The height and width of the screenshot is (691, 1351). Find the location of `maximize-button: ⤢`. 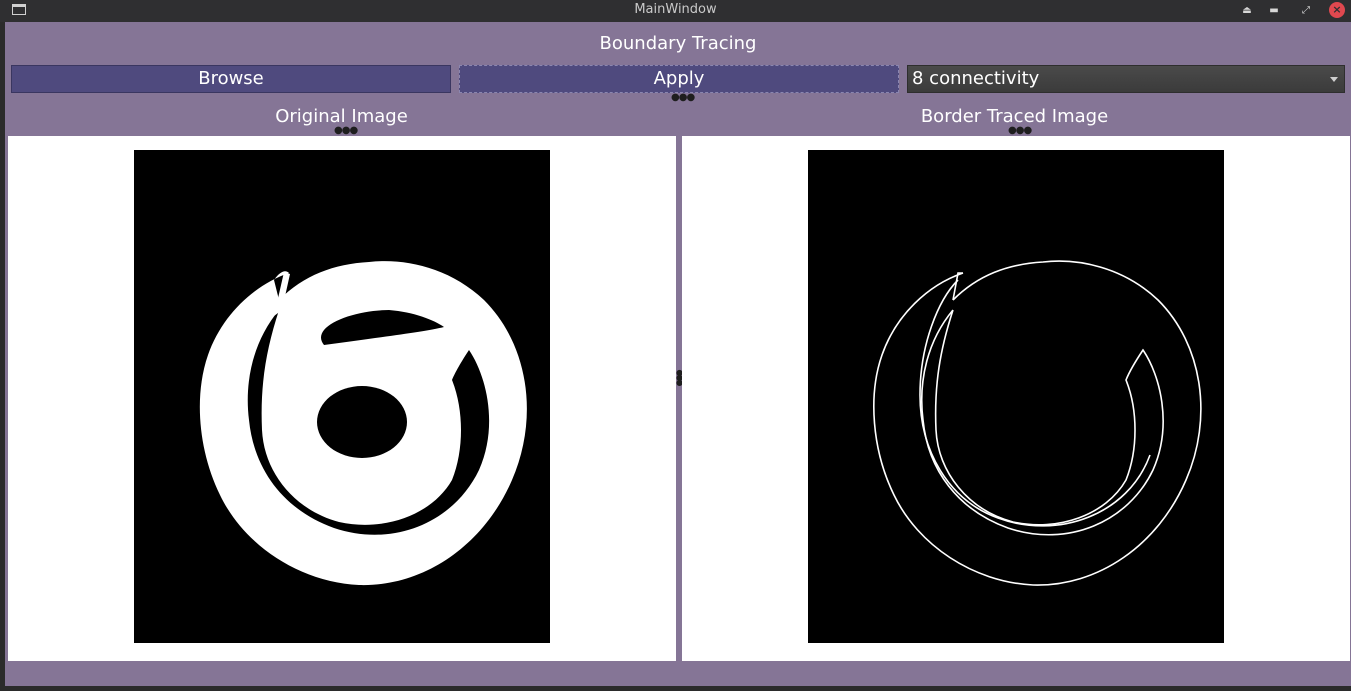

maximize-button: ⤢ is located at coordinates (1306, 11).